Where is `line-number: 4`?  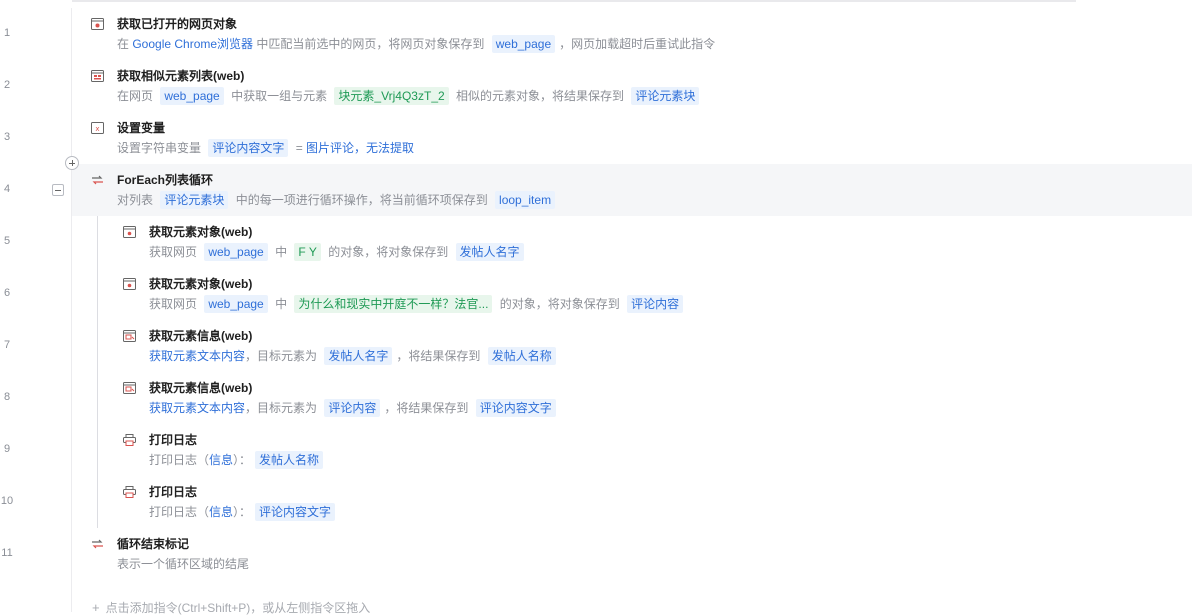 line-number: 4 is located at coordinates (7, 189).